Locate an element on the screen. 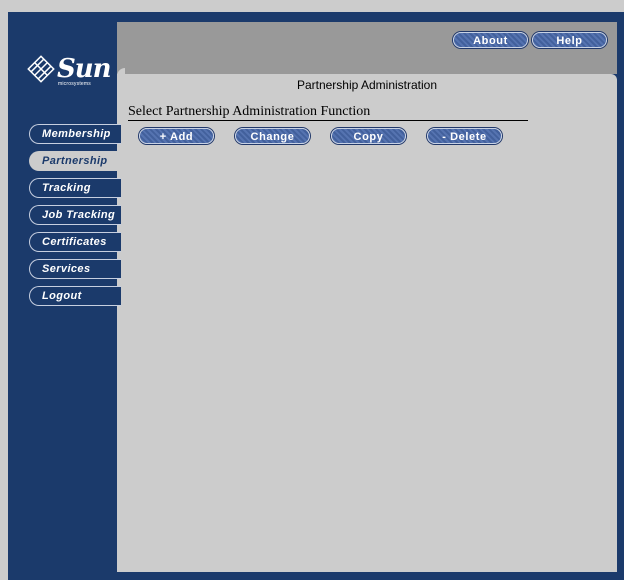  sidebar-item-services: Services is located at coordinates (75, 269).